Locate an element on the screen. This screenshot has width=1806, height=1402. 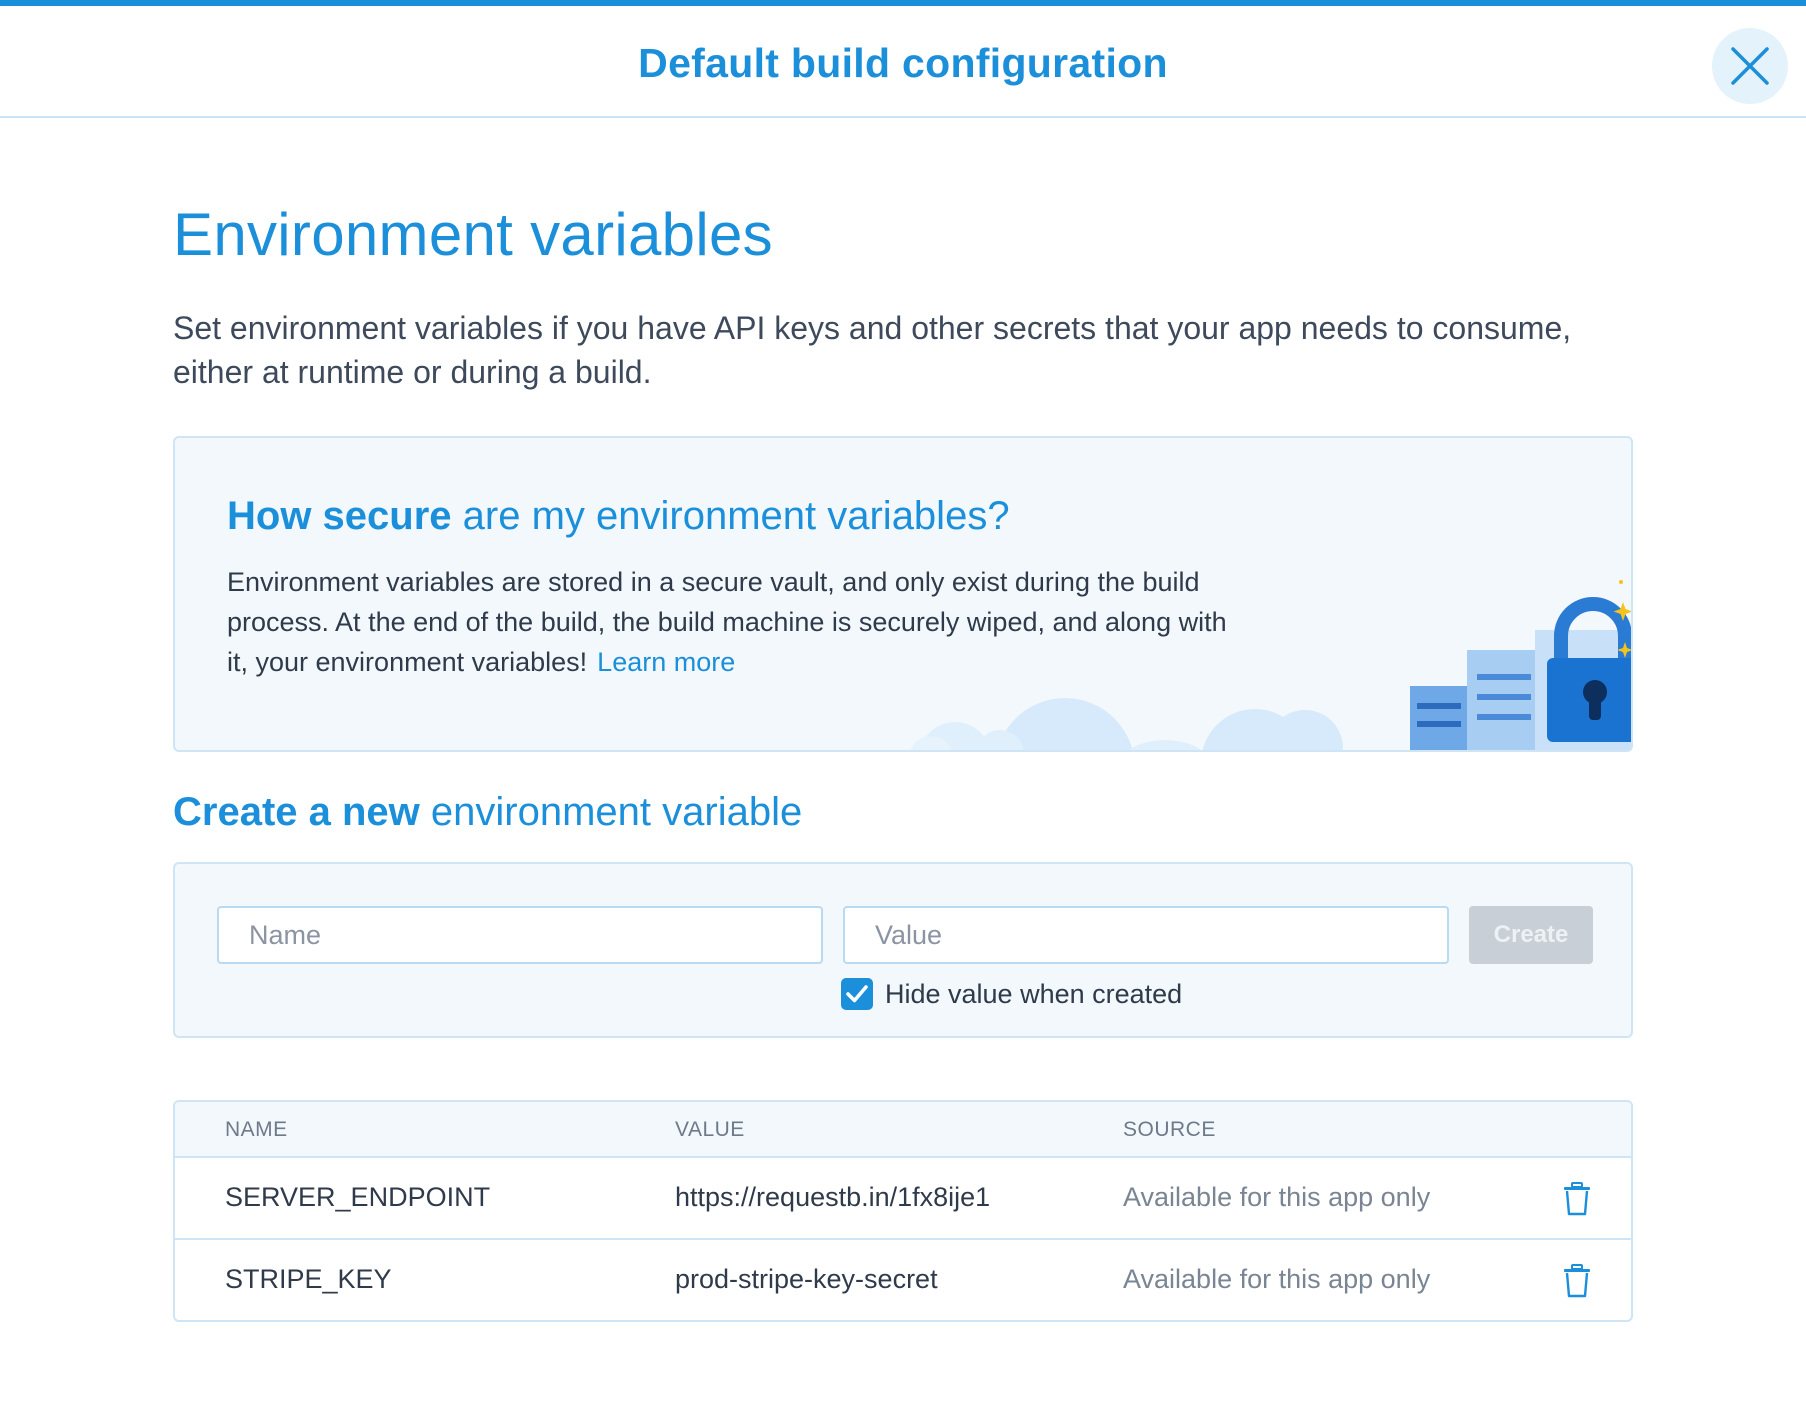
close-button is located at coordinates (1750, 66).